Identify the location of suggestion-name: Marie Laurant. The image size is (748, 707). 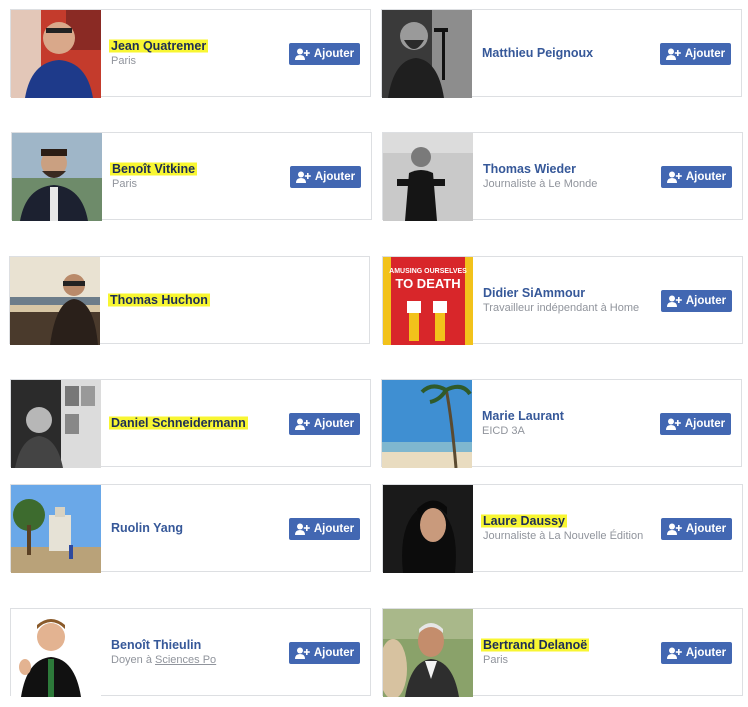
(523, 416).